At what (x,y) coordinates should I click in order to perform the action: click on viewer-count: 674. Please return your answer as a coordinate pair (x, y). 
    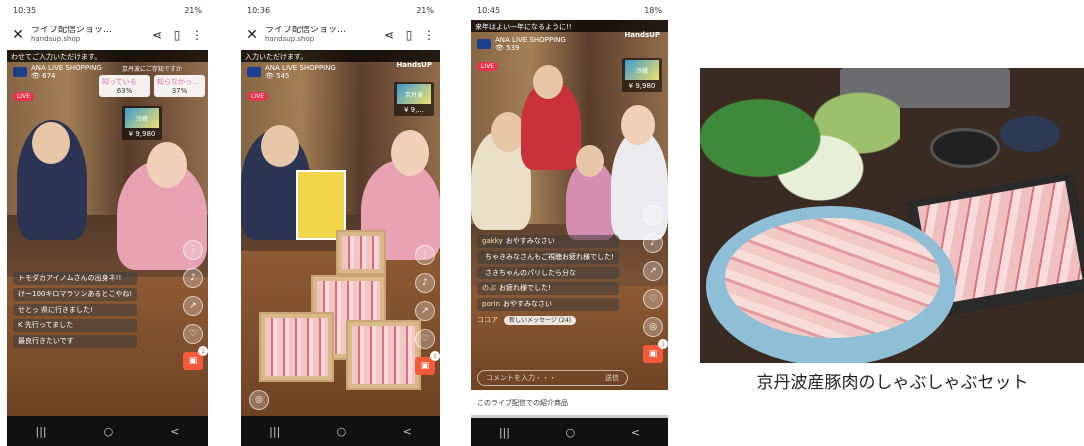
    Looking at the image, I should click on (49, 76).